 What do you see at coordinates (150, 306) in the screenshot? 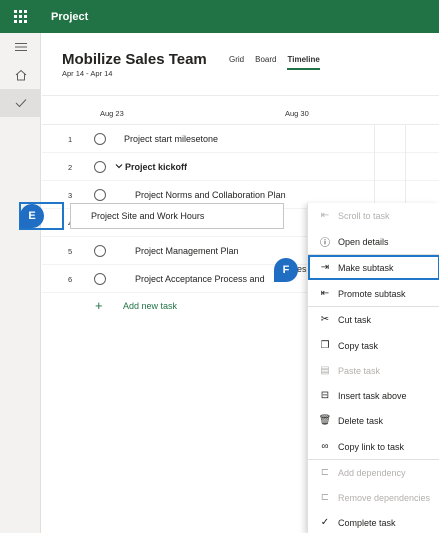
I see `add-task-label: Add new task` at bounding box center [150, 306].